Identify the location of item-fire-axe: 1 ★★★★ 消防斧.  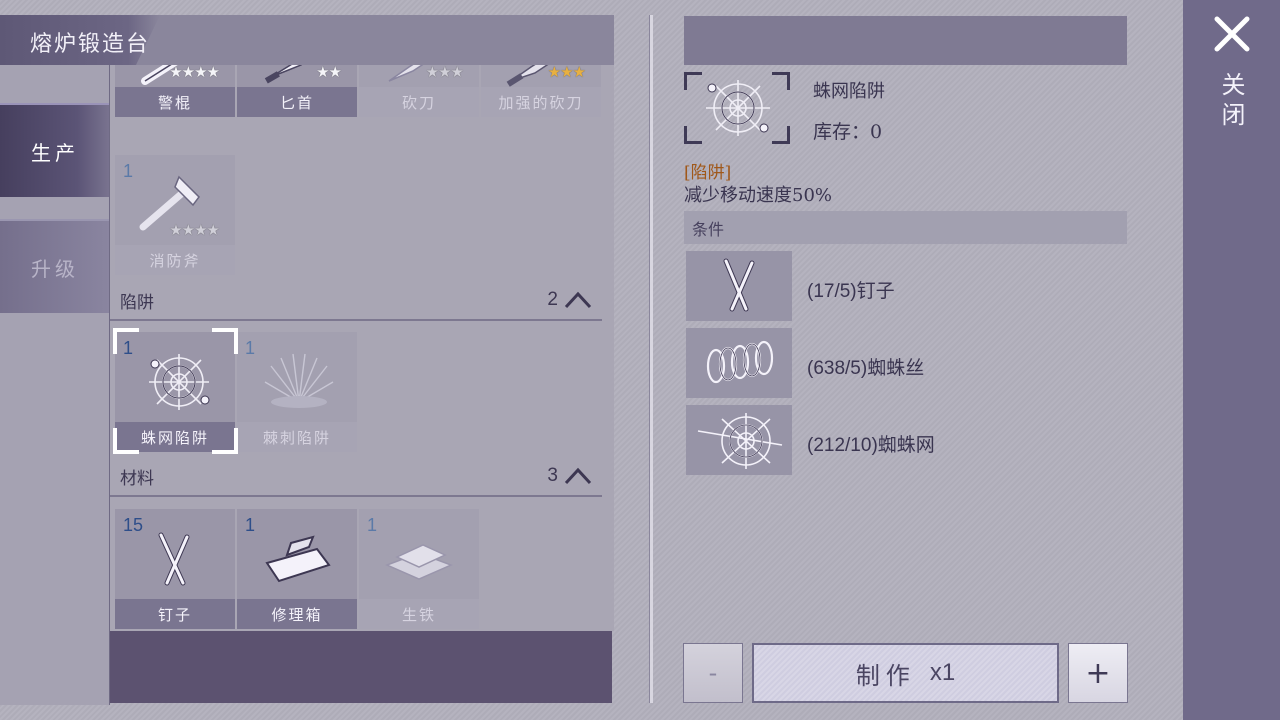
(175, 215).